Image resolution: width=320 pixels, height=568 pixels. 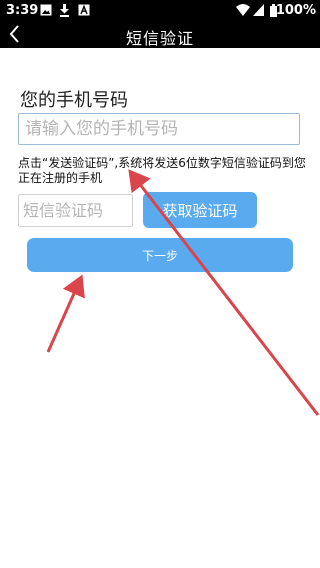 What do you see at coordinates (159, 38) in the screenshot?
I see `page-title: 短信验证` at bounding box center [159, 38].